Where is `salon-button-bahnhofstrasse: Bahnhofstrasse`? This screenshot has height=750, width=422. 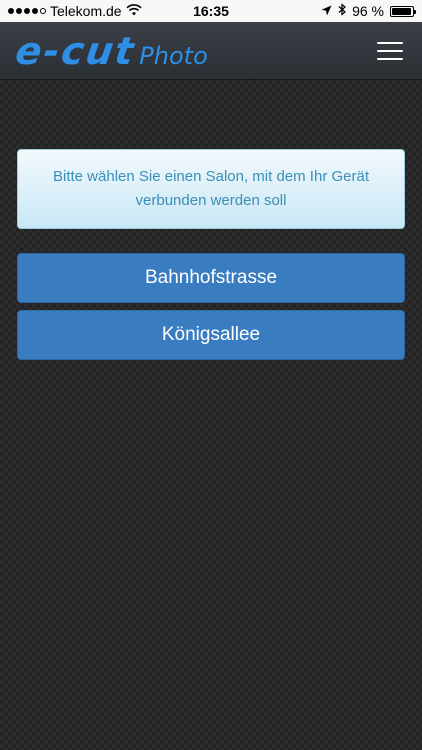
salon-button-bahnhofstrasse: Bahnhofstrasse is located at coordinates (211, 278).